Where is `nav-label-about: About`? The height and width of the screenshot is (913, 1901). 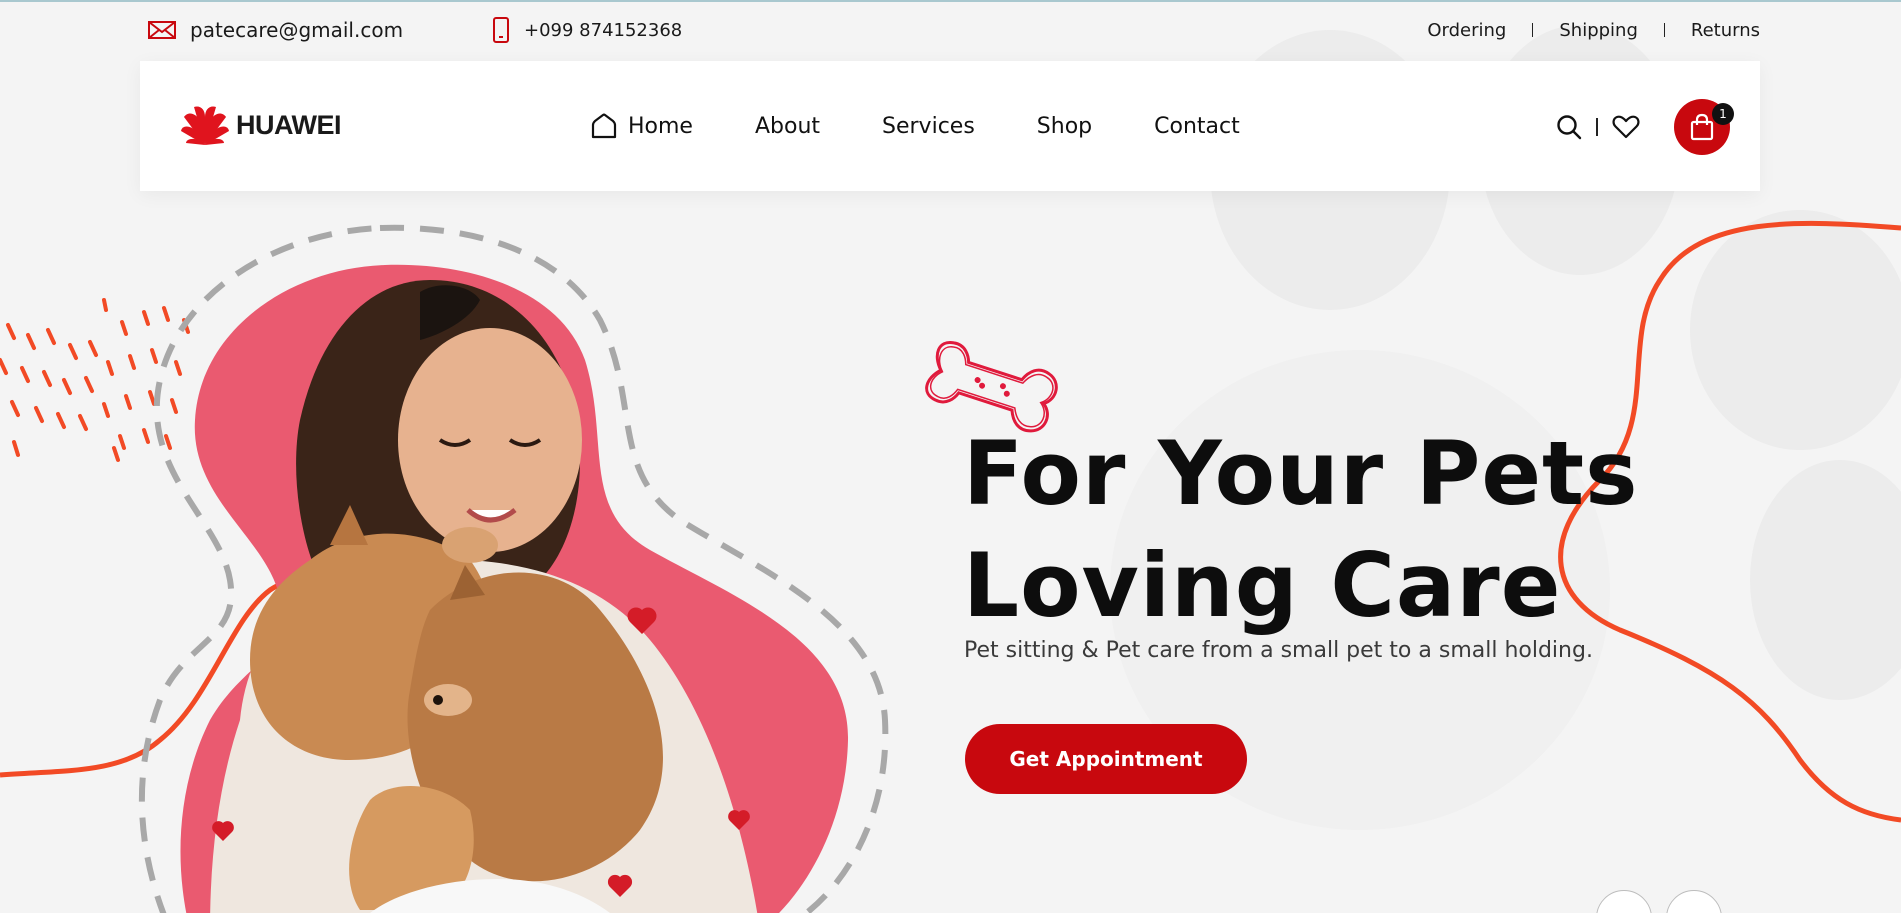
nav-label-about: About is located at coordinates (787, 126).